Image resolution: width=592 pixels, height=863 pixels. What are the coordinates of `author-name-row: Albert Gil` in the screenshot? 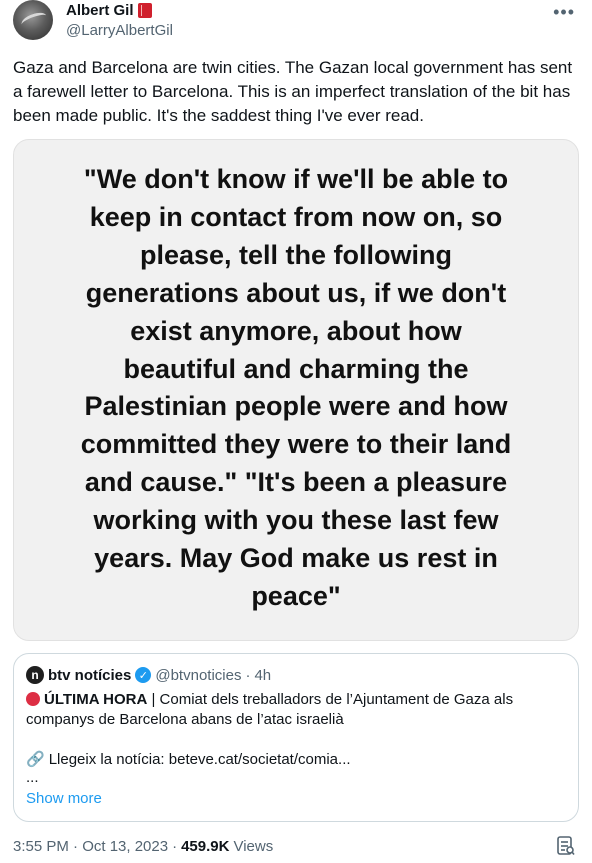 It's located at (109, 10).